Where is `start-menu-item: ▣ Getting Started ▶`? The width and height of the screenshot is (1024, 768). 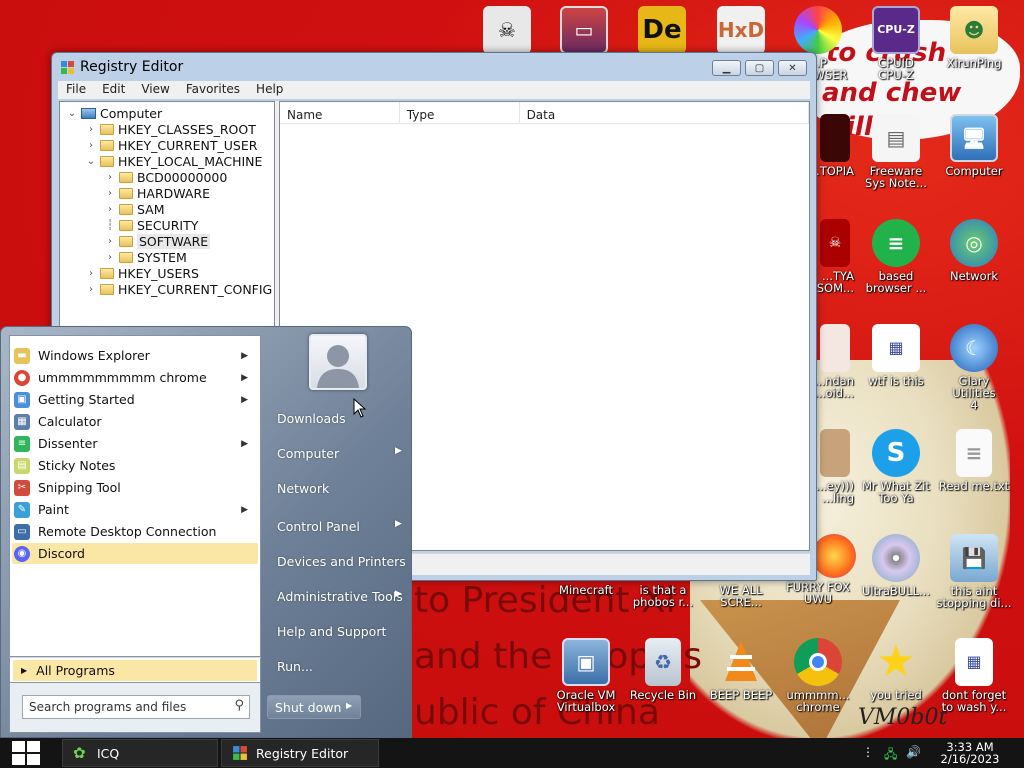 start-menu-item: ▣ Getting Started ▶ is located at coordinates (135, 399).